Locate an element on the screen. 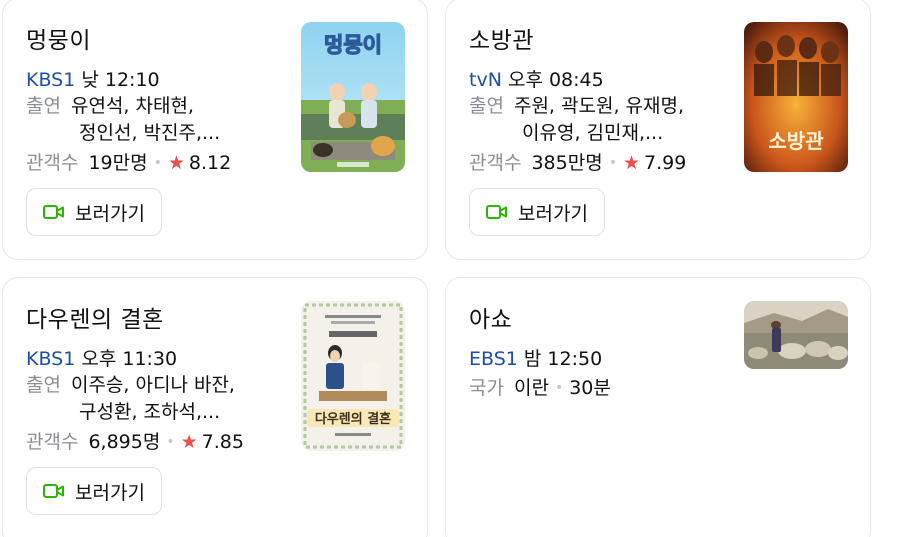 The height and width of the screenshot is (537, 918). program-thumbnail is located at coordinates (796, 335).